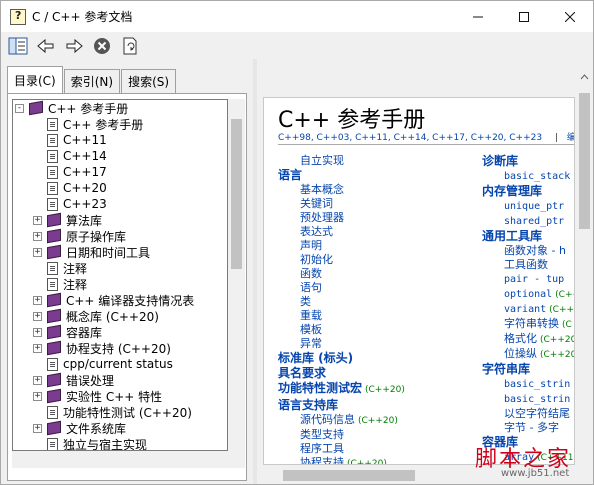 This screenshot has width=594, height=485. What do you see at coordinates (528, 309) in the screenshot?
I see `topic-link: variant (C++` at bounding box center [528, 309].